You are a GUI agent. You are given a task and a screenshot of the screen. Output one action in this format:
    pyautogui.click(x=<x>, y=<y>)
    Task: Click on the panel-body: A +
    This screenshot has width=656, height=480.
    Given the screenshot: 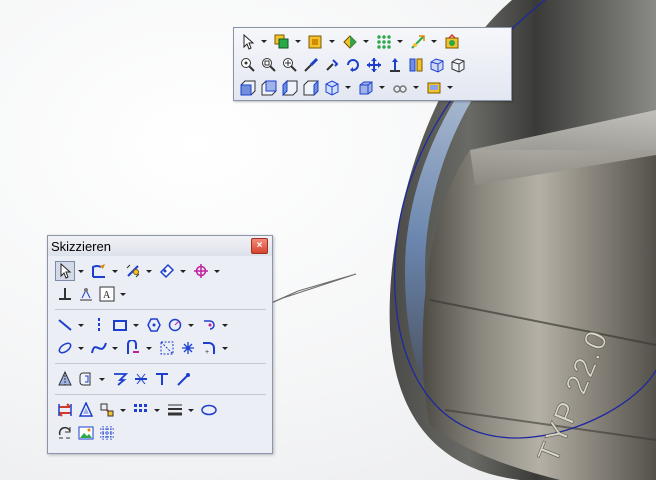 What is the action you would take?
    pyautogui.click(x=160, y=352)
    